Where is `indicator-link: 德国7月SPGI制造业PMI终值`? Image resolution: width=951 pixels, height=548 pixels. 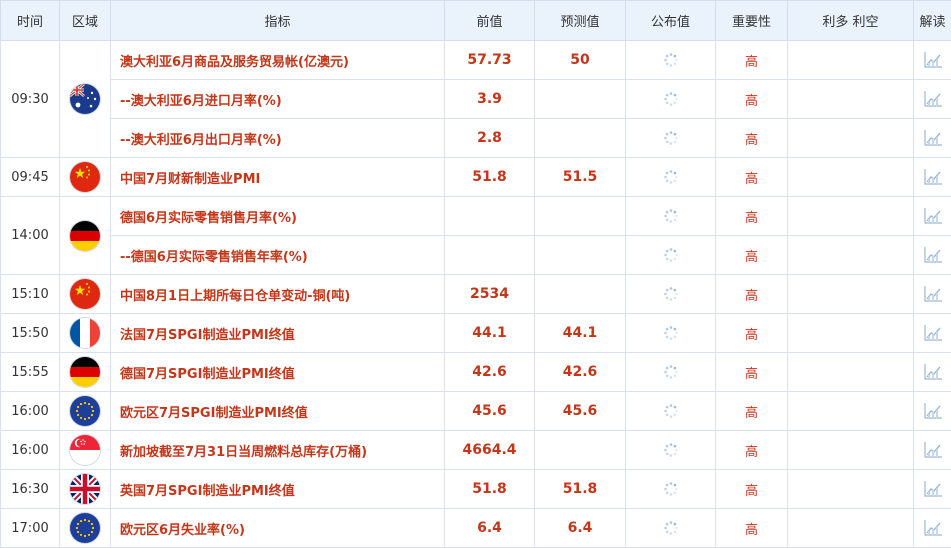 indicator-link: 德国7月SPGI制造业PMI终值 is located at coordinates (278, 372).